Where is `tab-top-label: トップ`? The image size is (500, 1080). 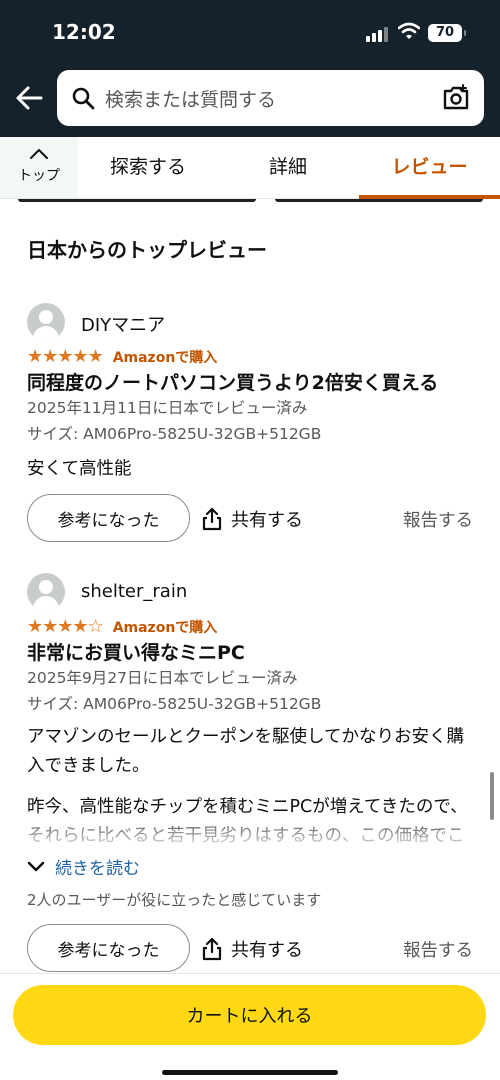 tab-top-label: トップ is located at coordinates (39, 176).